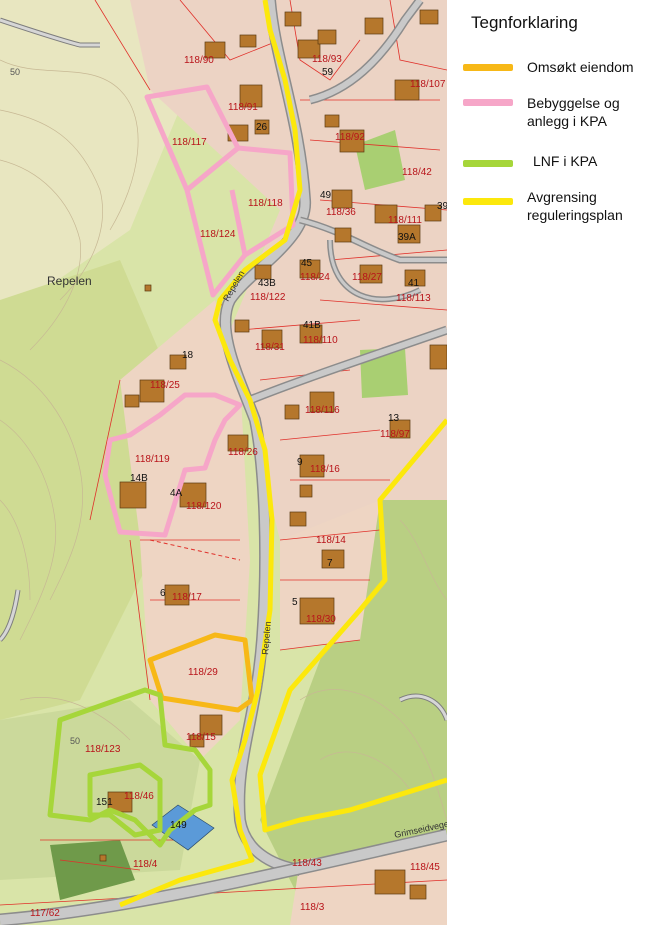  What do you see at coordinates (417, 172) in the screenshot?
I see `parcel-label: 118/42` at bounding box center [417, 172].